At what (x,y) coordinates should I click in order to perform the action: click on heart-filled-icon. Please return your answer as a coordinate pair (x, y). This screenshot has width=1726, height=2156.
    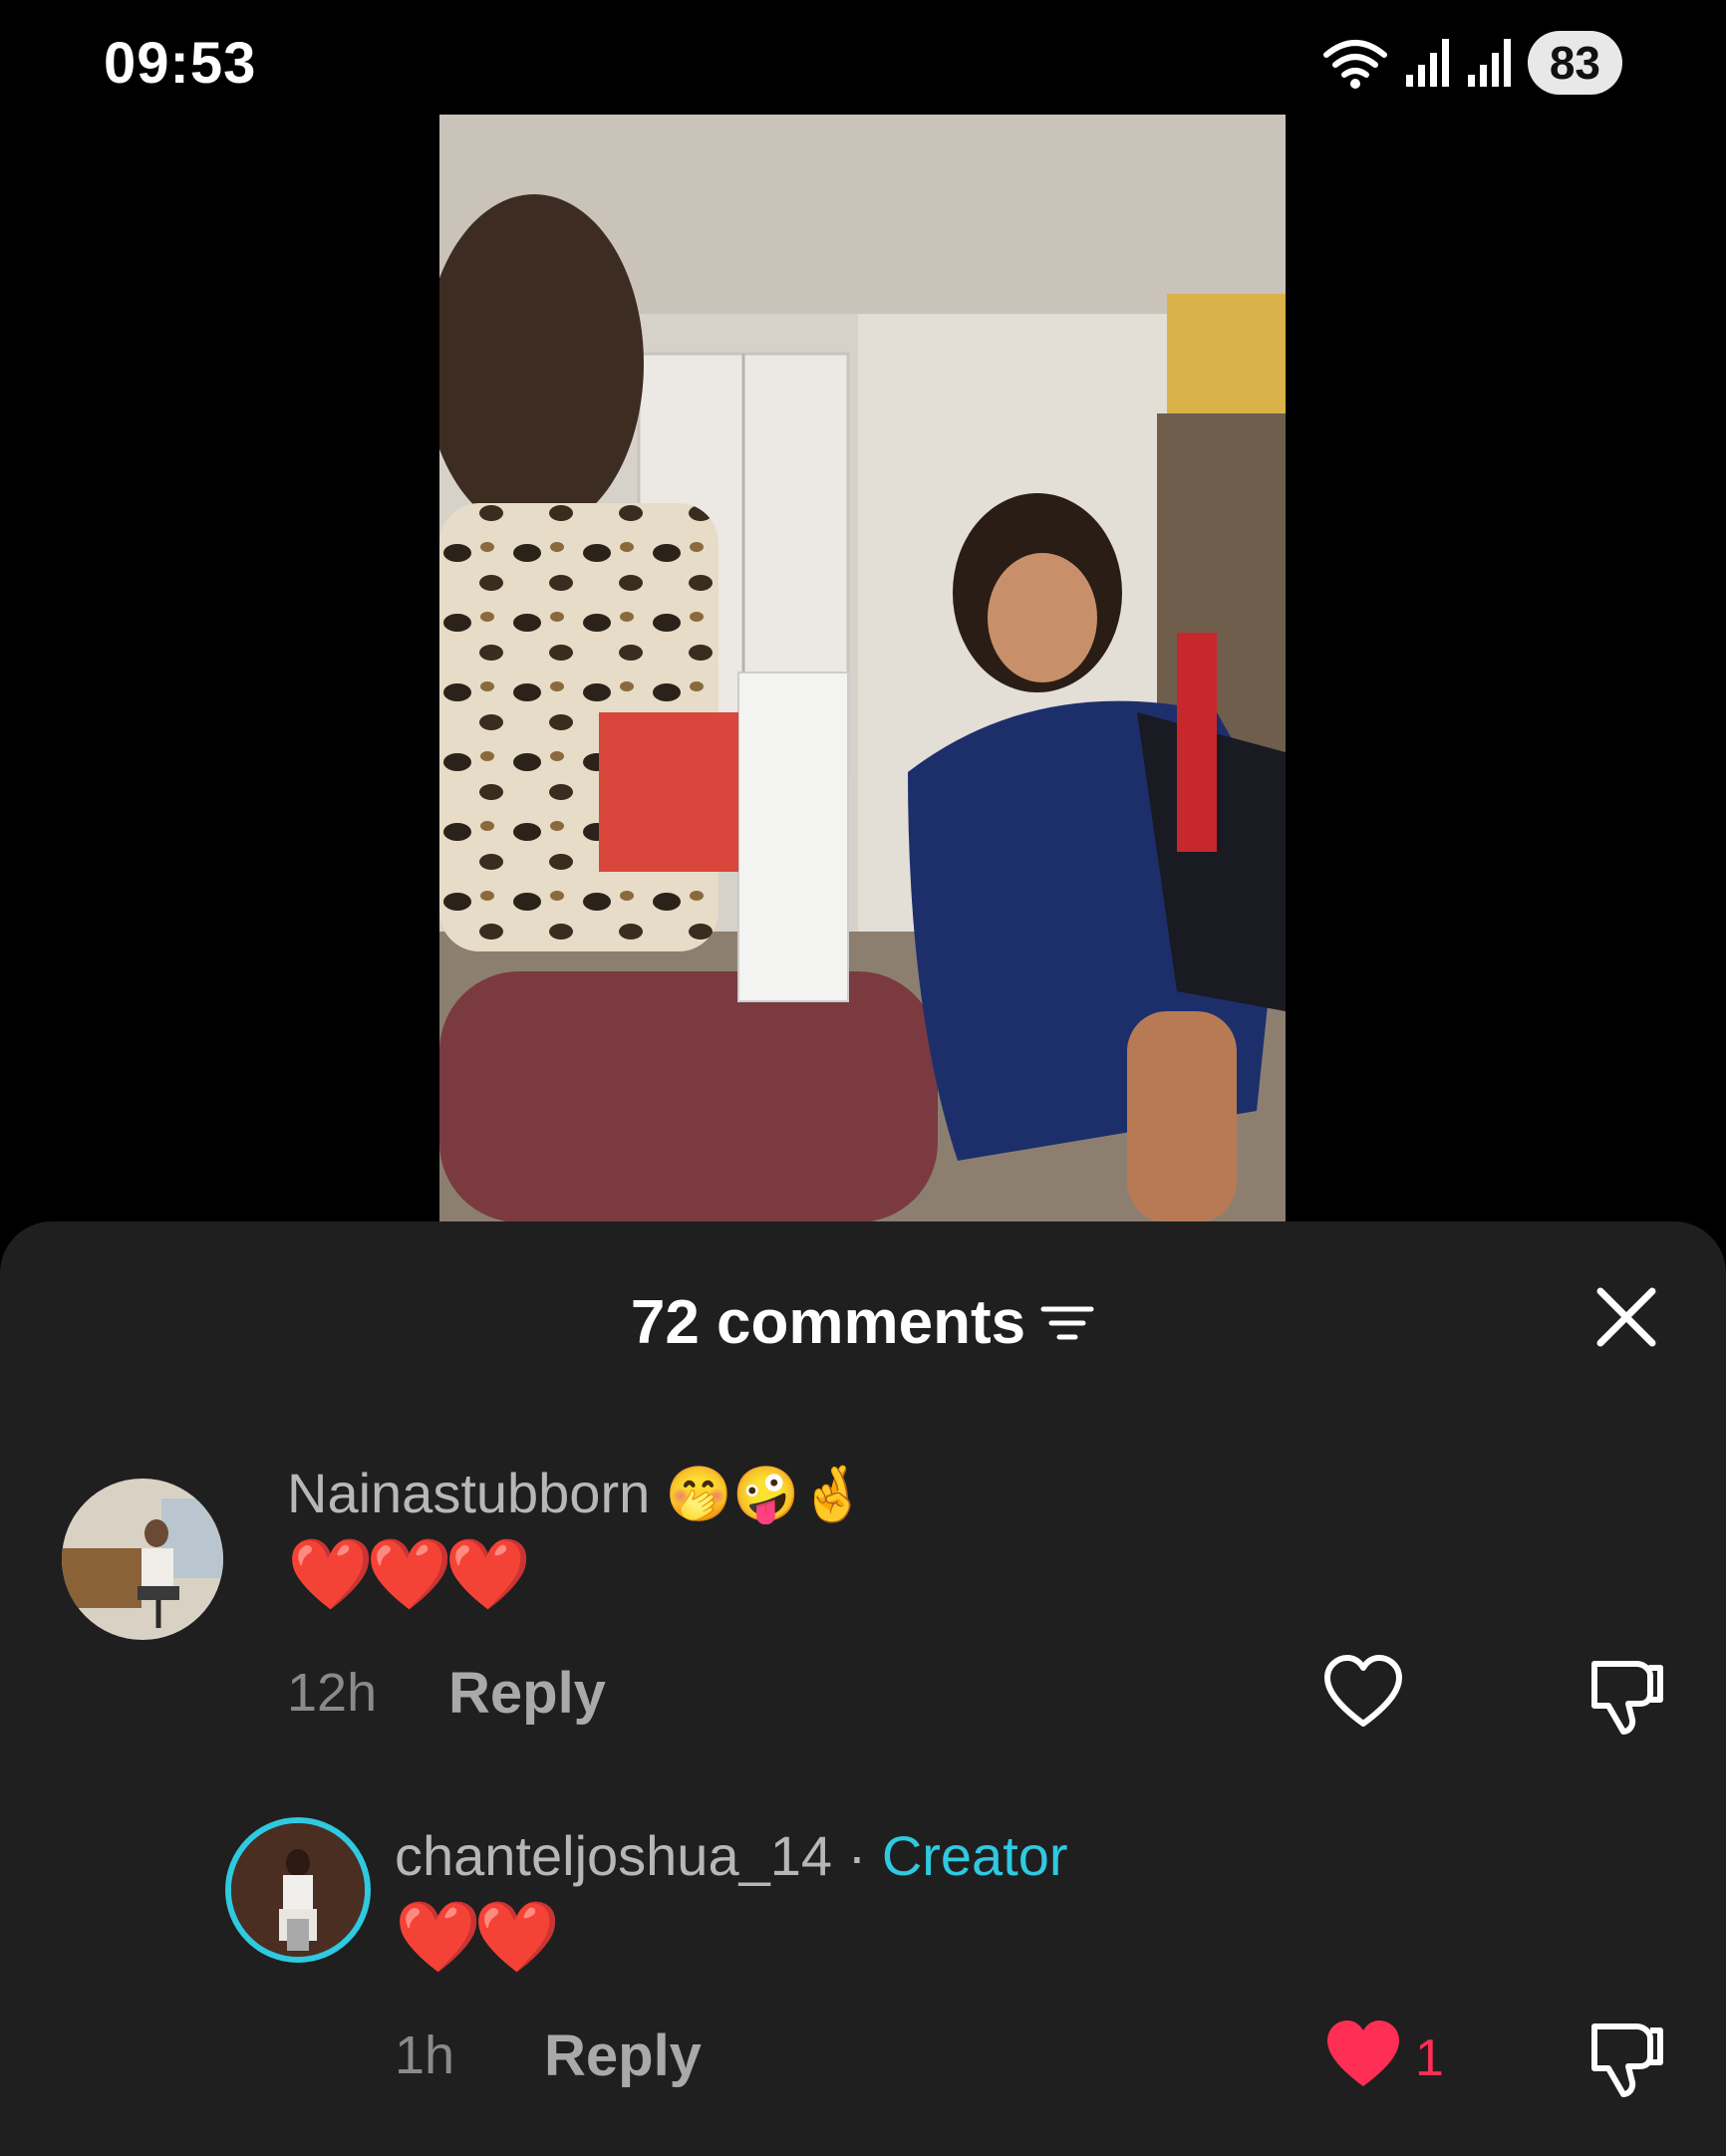
    Looking at the image, I should click on (1363, 2056).